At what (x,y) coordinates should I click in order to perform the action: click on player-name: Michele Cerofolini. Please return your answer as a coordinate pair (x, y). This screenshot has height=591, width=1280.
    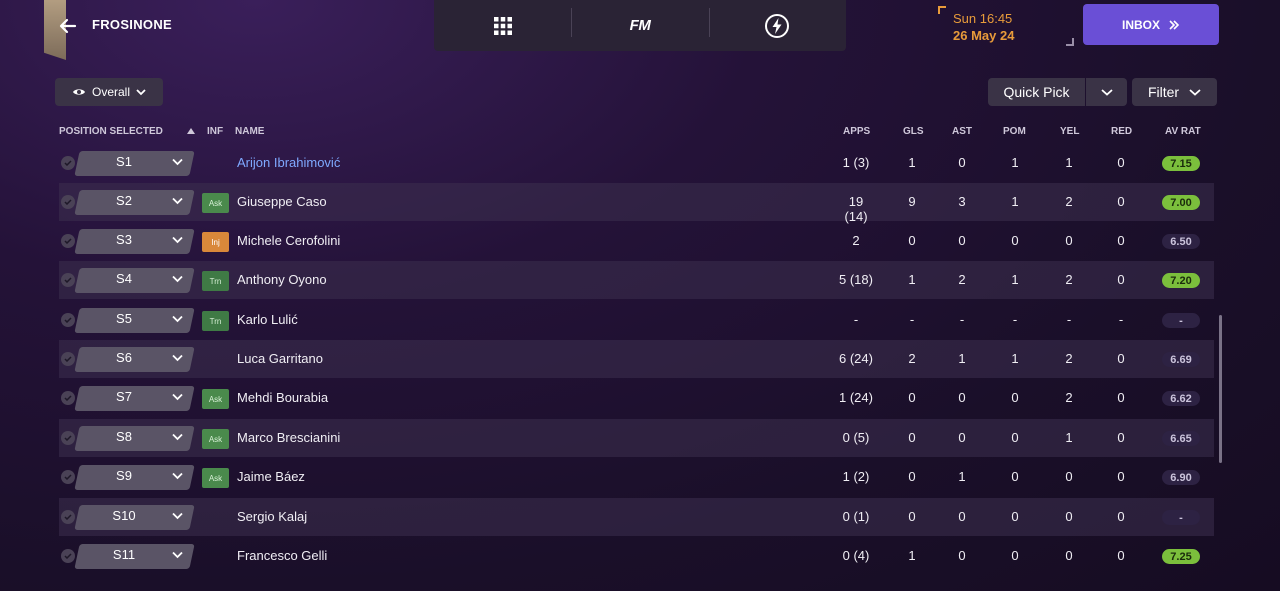
    Looking at the image, I should click on (288, 240).